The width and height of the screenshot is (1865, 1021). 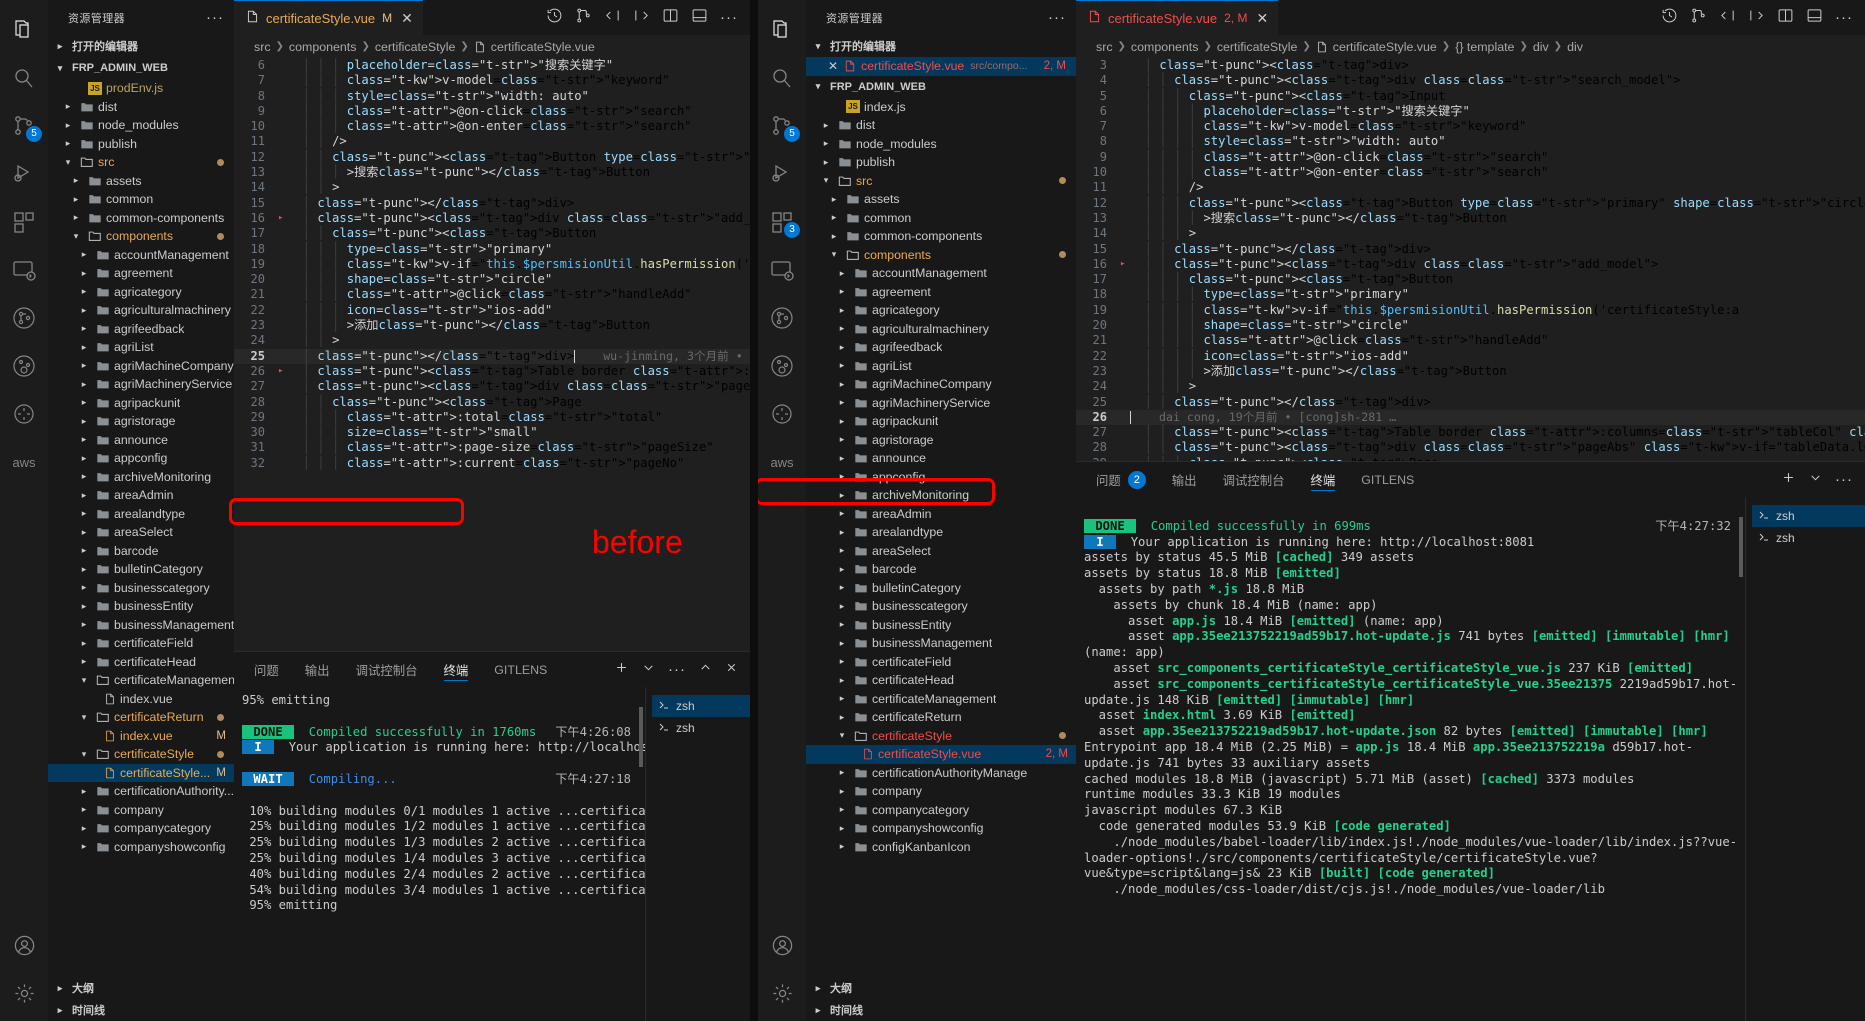 I want to click on split-left-icon, so click(x=1727, y=18).